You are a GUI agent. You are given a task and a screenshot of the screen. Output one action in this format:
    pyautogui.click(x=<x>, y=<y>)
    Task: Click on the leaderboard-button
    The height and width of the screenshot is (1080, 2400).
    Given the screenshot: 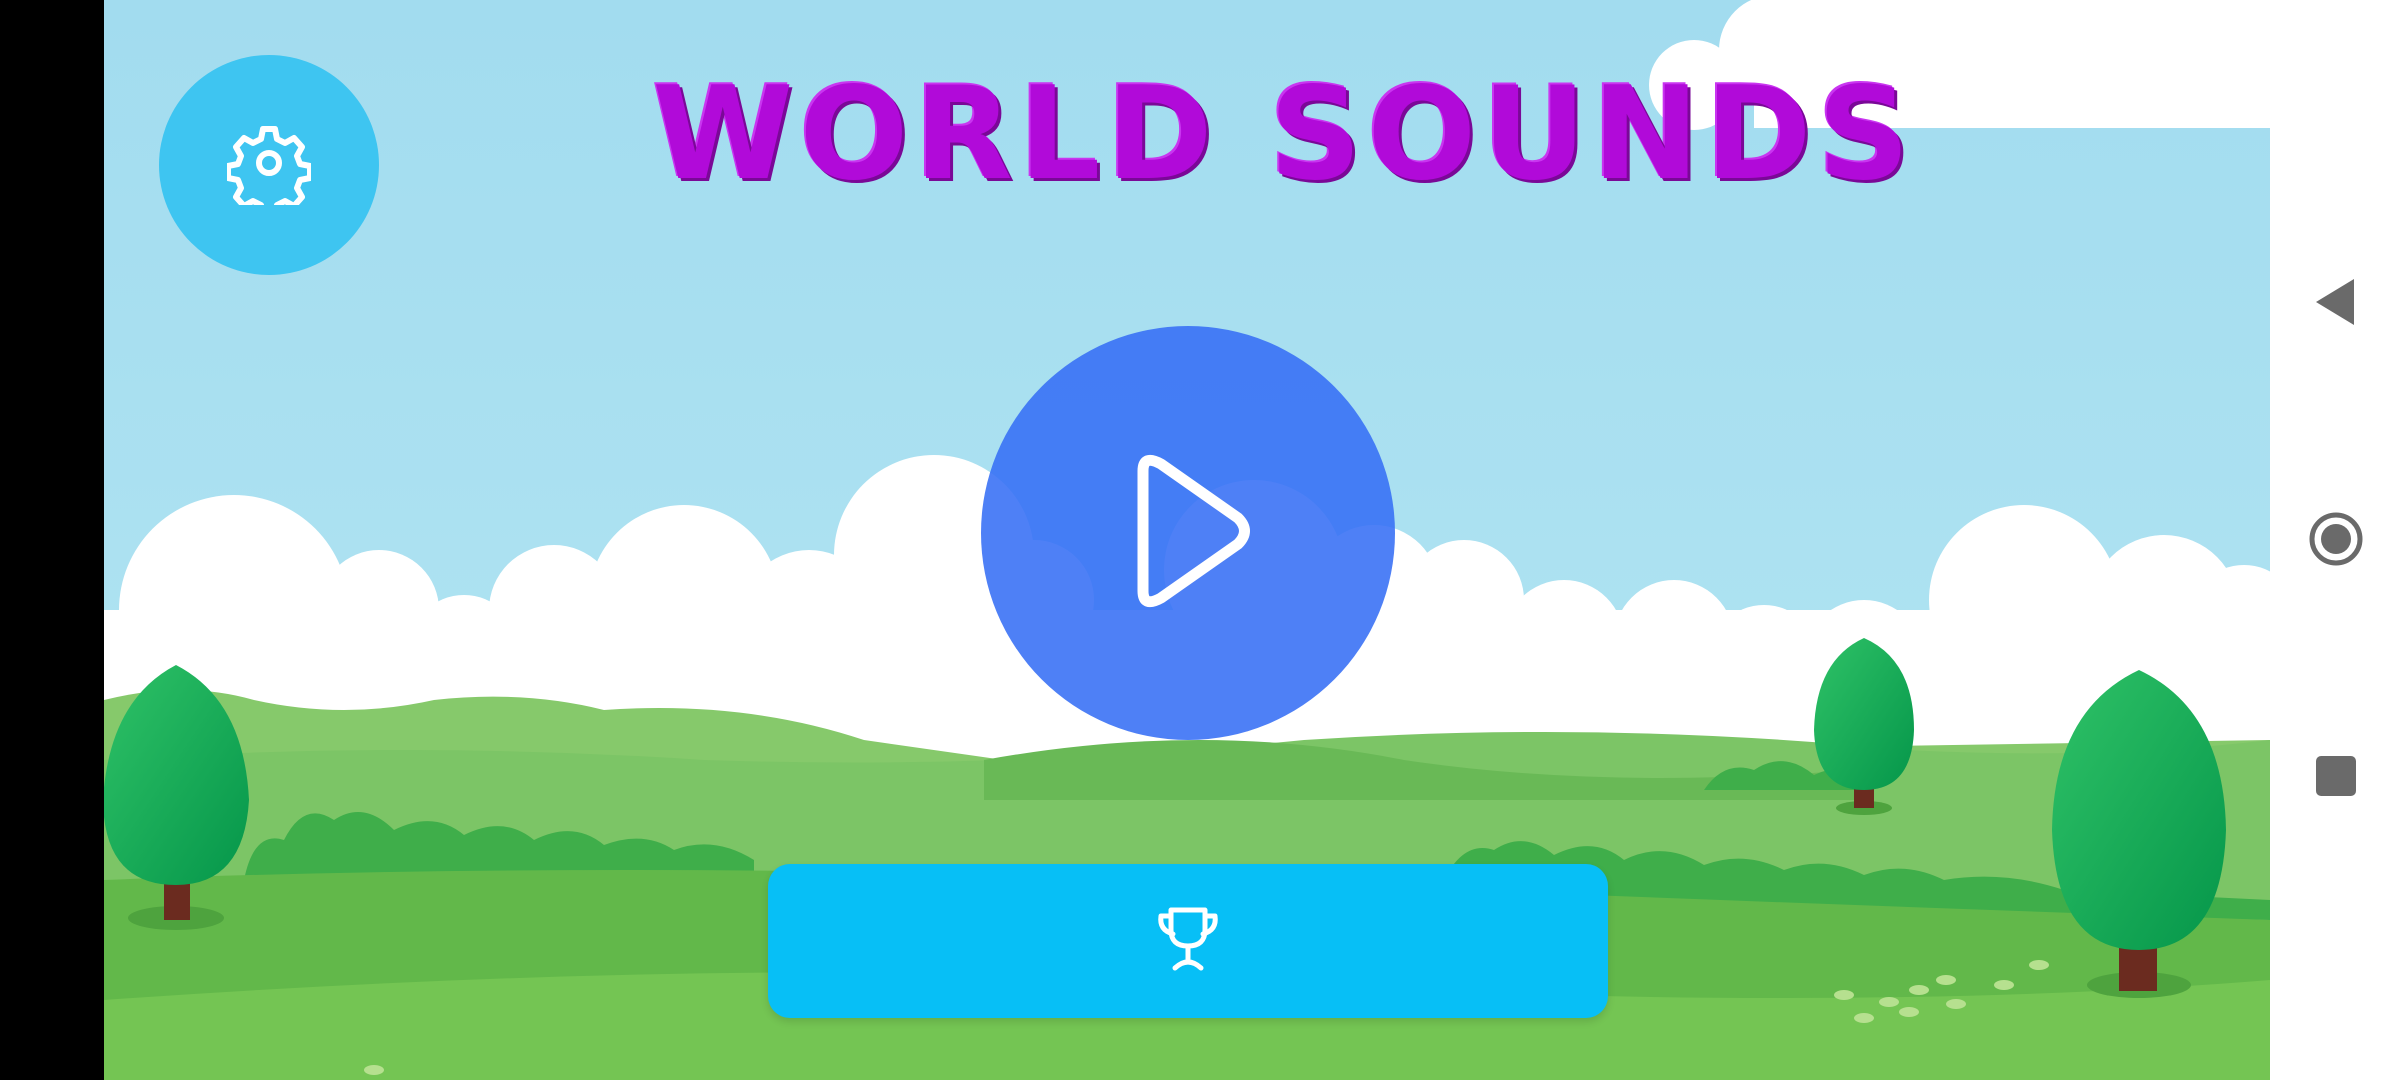 What is the action you would take?
    pyautogui.click(x=1188, y=941)
    